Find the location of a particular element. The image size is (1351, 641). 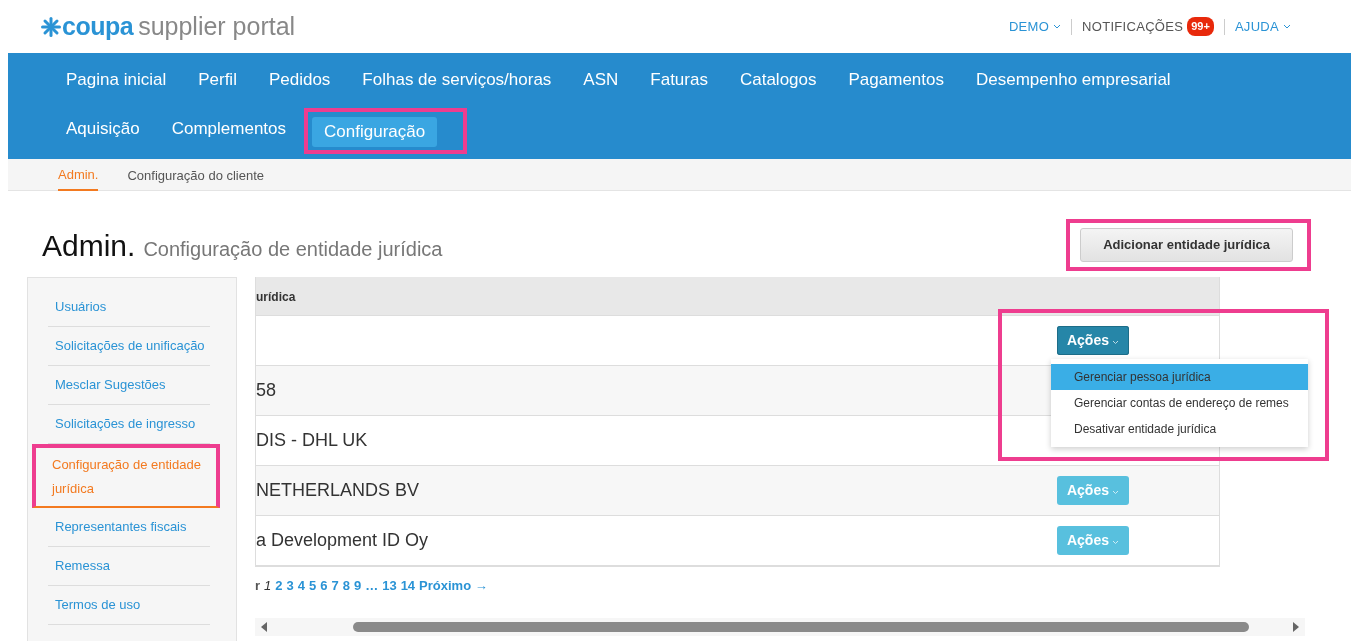

menu-link: AJUDA is located at coordinates (1262, 26).